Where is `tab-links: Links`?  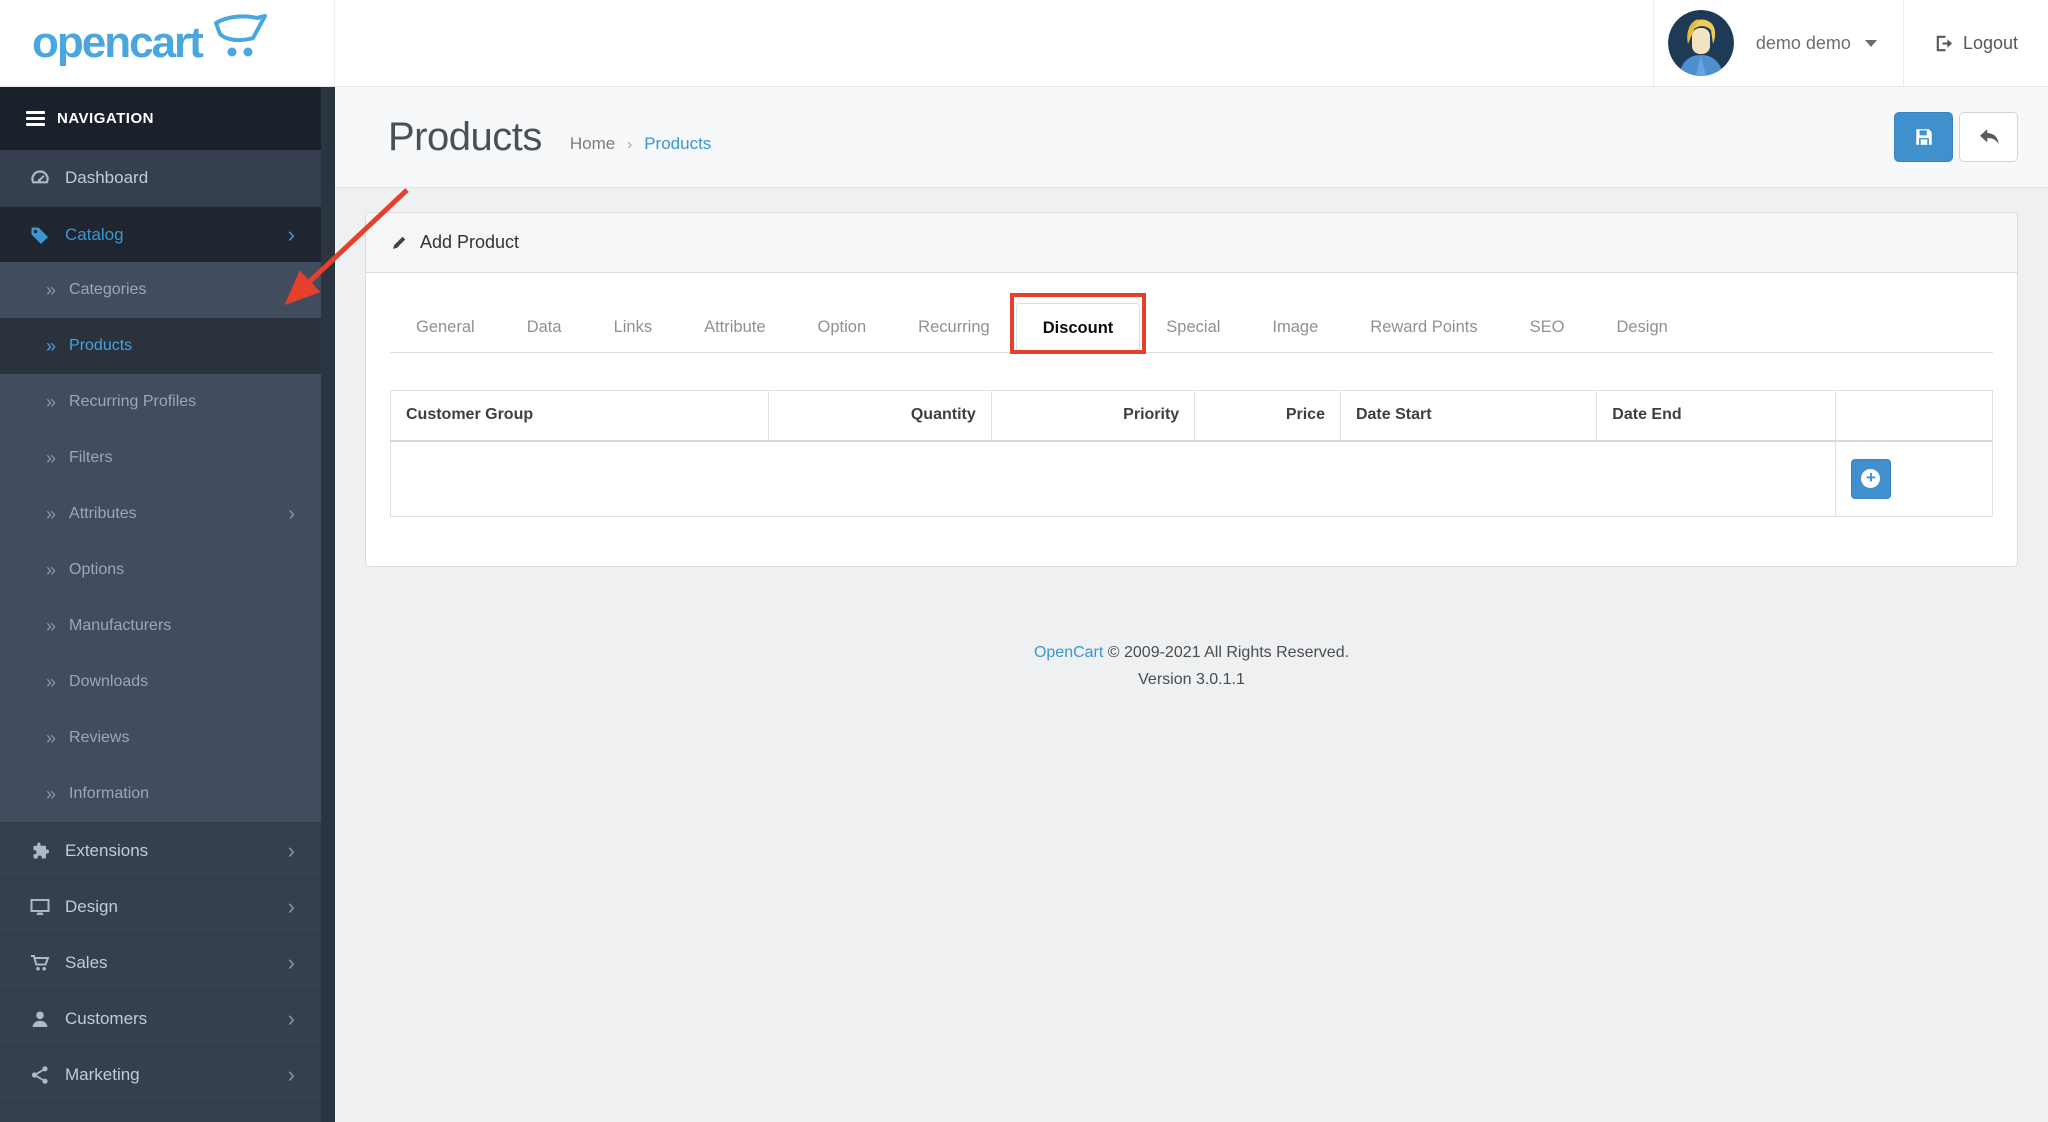 tab-links: Links is located at coordinates (633, 327).